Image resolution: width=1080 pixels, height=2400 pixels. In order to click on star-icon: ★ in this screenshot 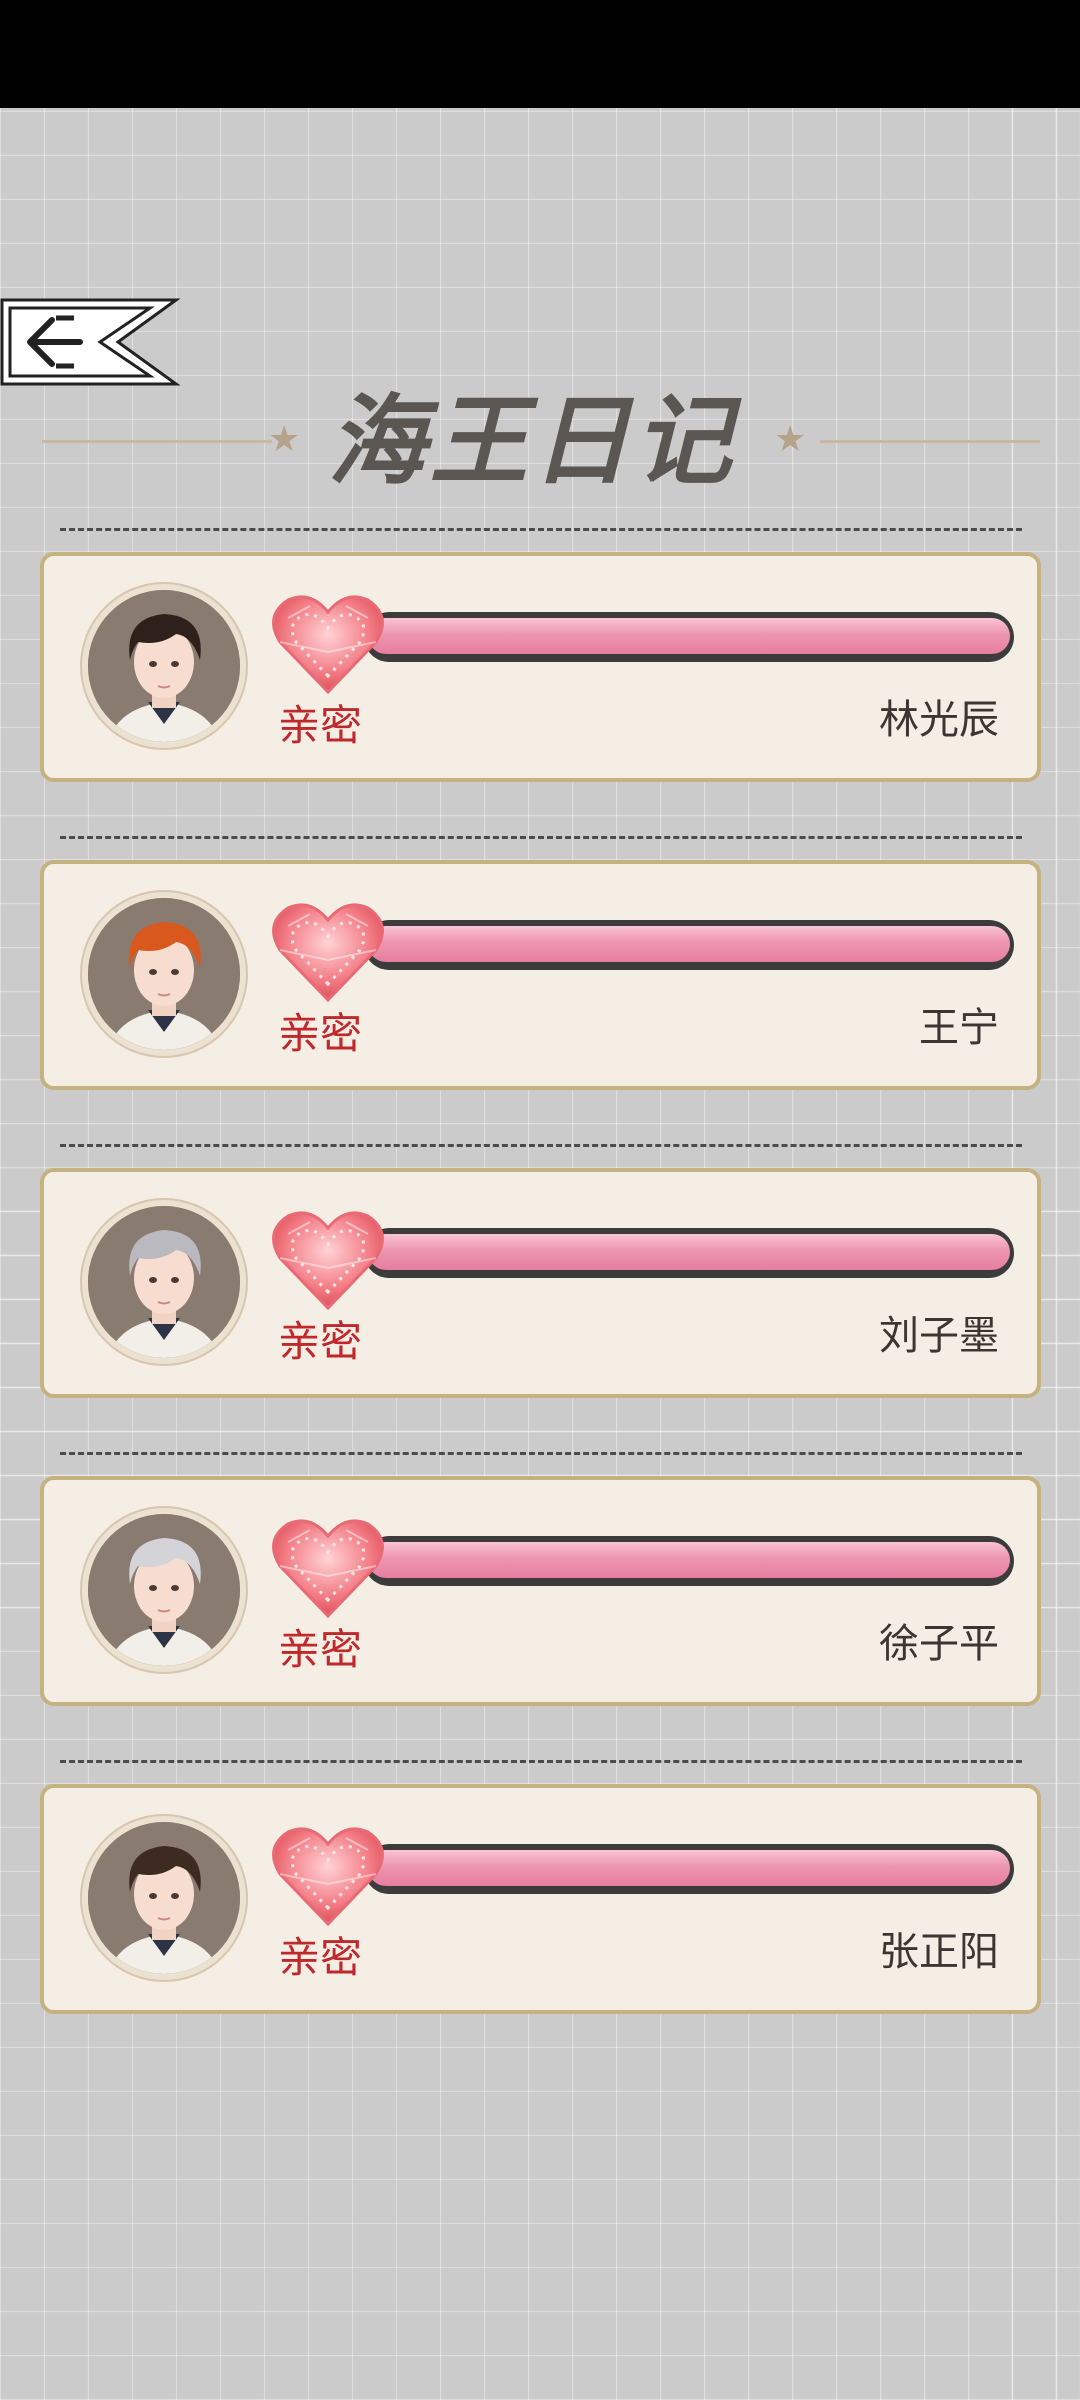, I will do `click(790, 439)`.